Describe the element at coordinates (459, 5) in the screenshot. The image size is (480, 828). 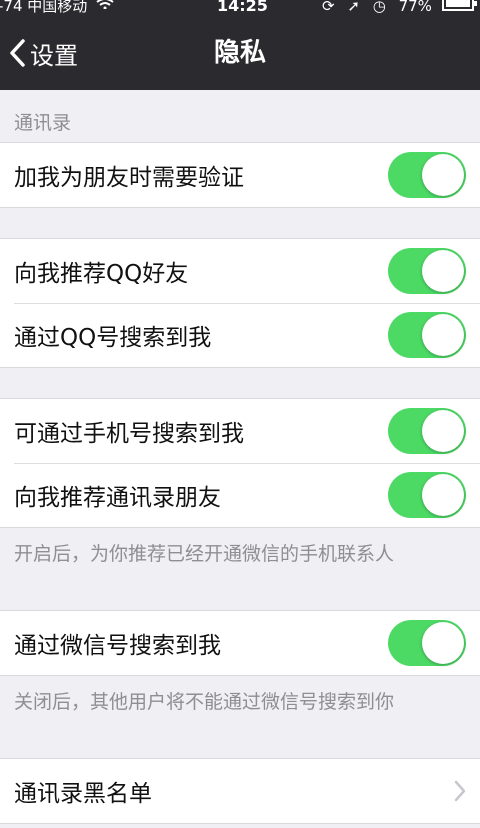
I see `battery-icon` at that location.